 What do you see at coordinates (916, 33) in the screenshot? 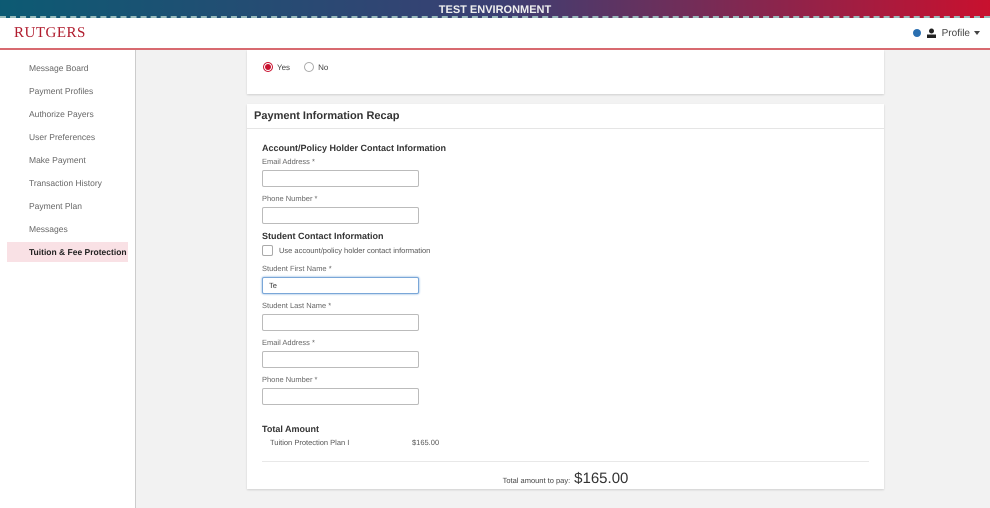
I see `help-icon` at bounding box center [916, 33].